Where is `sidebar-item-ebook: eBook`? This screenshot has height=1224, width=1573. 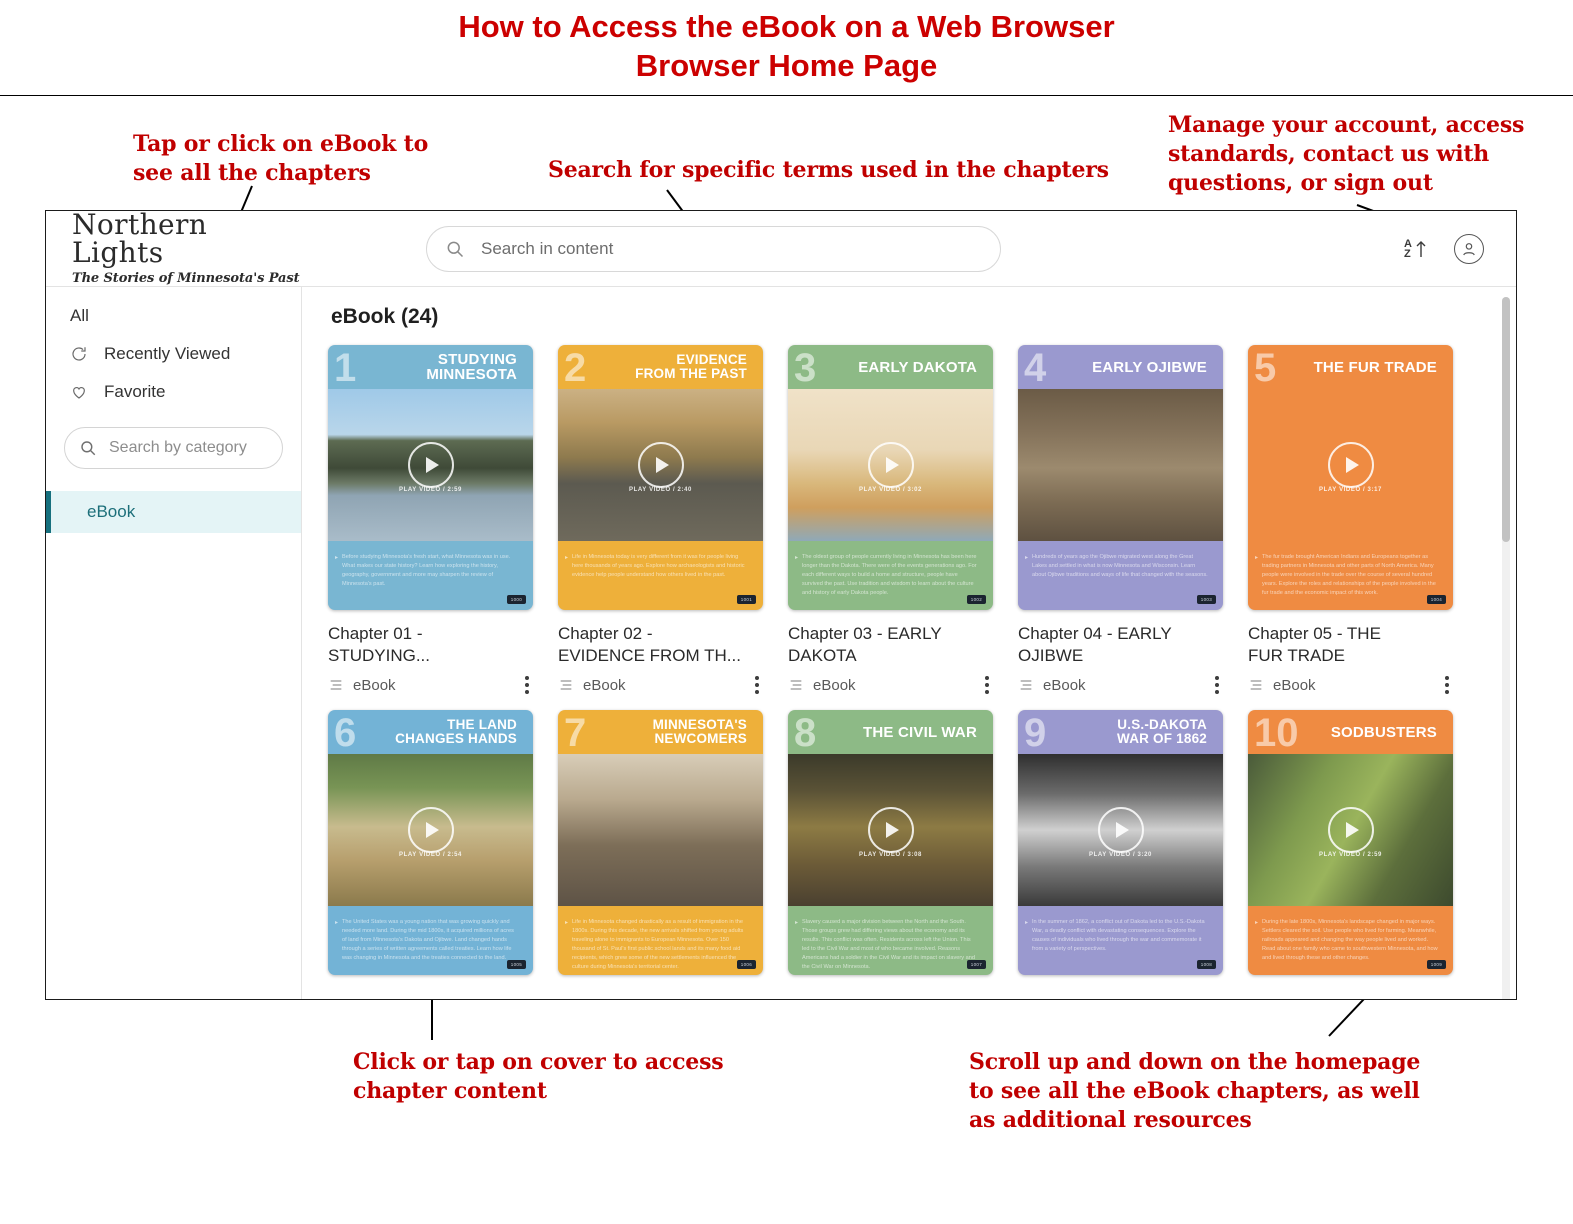
sidebar-item-ebook: eBook is located at coordinates (173, 512).